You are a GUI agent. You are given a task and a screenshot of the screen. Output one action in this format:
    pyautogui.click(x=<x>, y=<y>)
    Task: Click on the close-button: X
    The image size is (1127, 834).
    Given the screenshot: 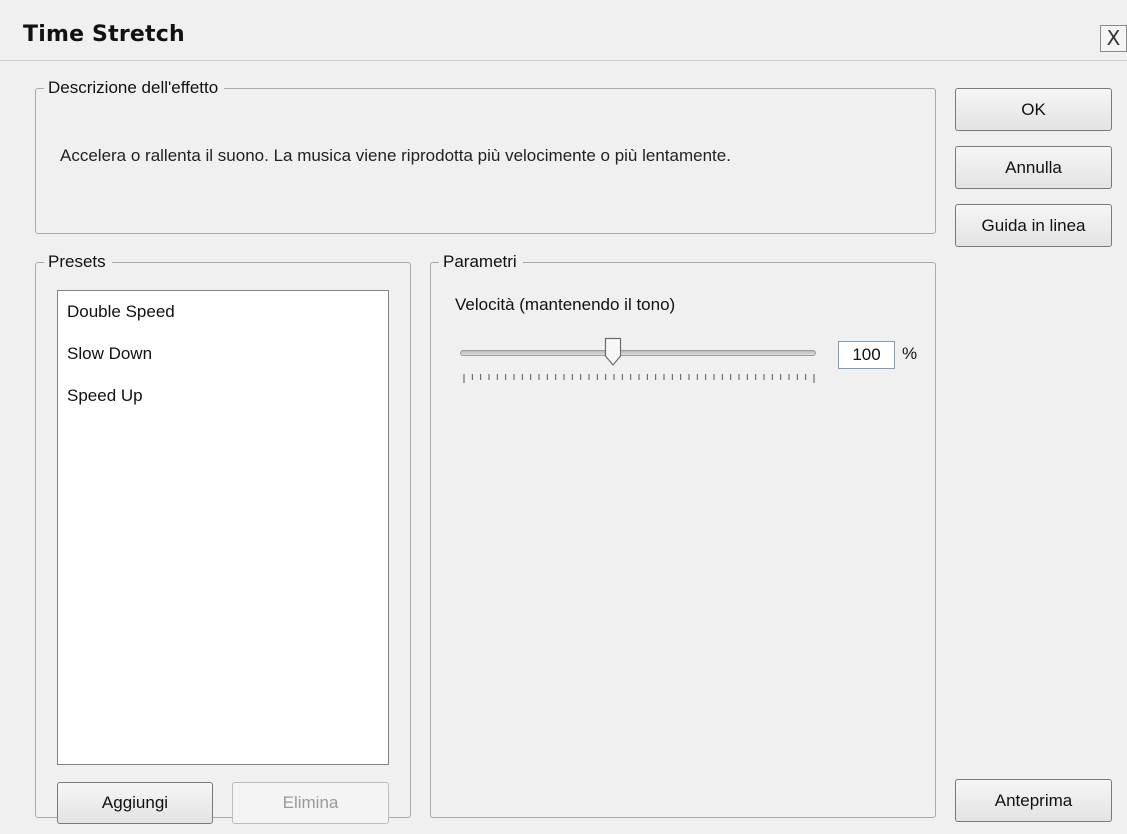 What is the action you would take?
    pyautogui.click(x=1113, y=38)
    